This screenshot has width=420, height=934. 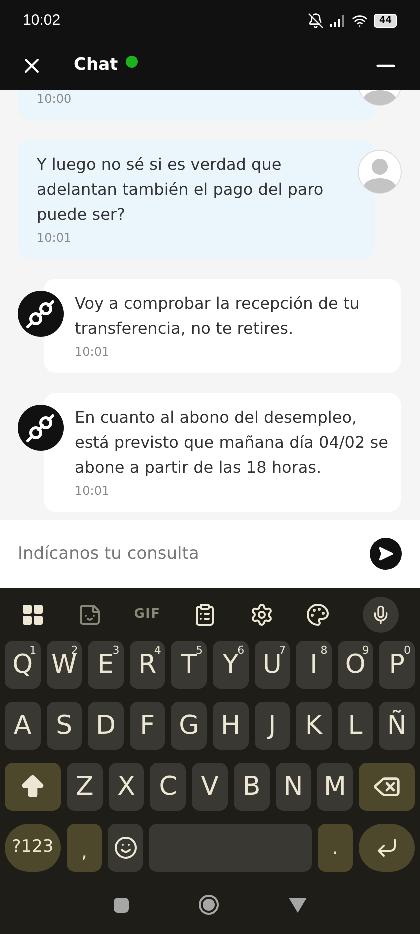 I want to click on key: K, so click(x=314, y=726).